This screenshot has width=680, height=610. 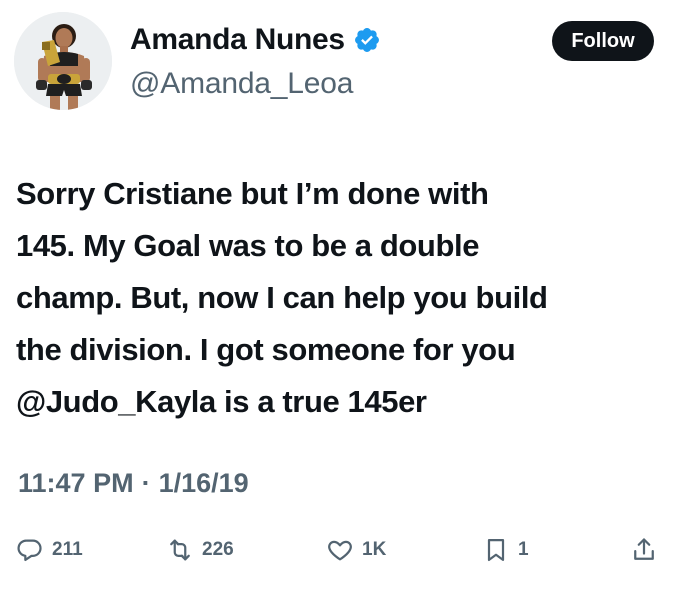 What do you see at coordinates (221, 401) in the screenshot?
I see `tweet-text-line: @Judo_Kayla is a true 145er` at bounding box center [221, 401].